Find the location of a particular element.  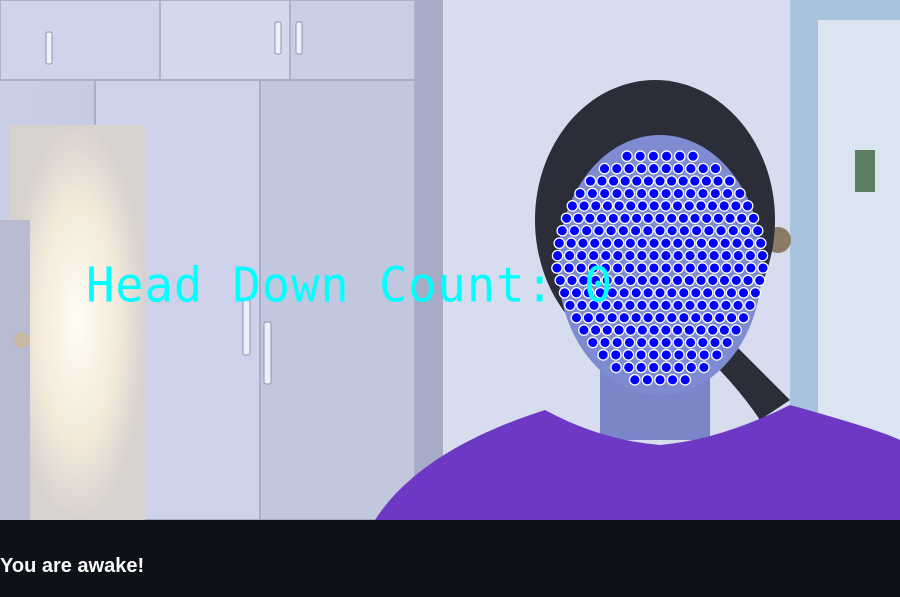

mirror-reflection is located at coordinates (77, 322).